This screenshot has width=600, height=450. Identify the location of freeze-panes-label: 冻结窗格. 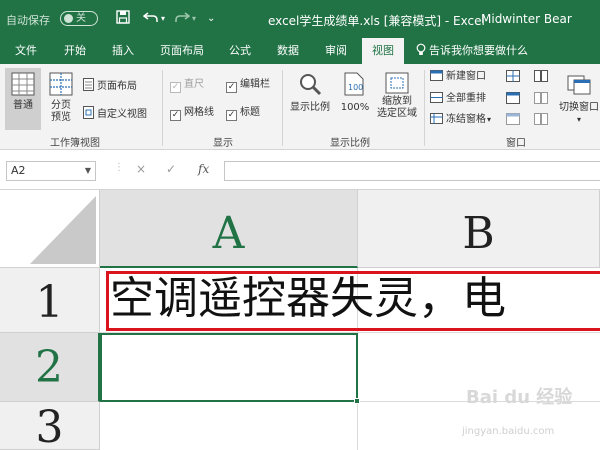
(466, 119).